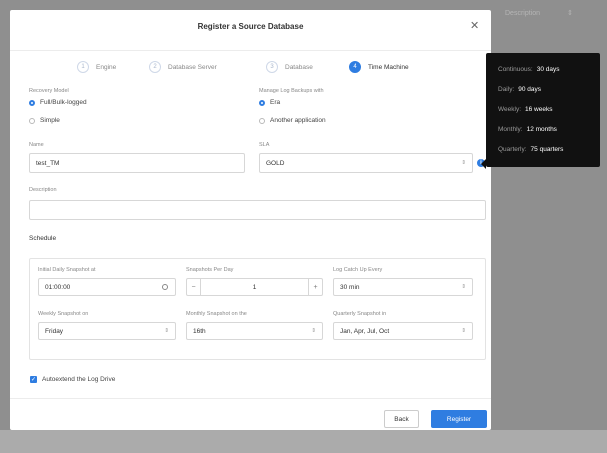 The height and width of the screenshot is (453, 607). What do you see at coordinates (474, 25) in the screenshot?
I see `close-icon: ✕` at bounding box center [474, 25].